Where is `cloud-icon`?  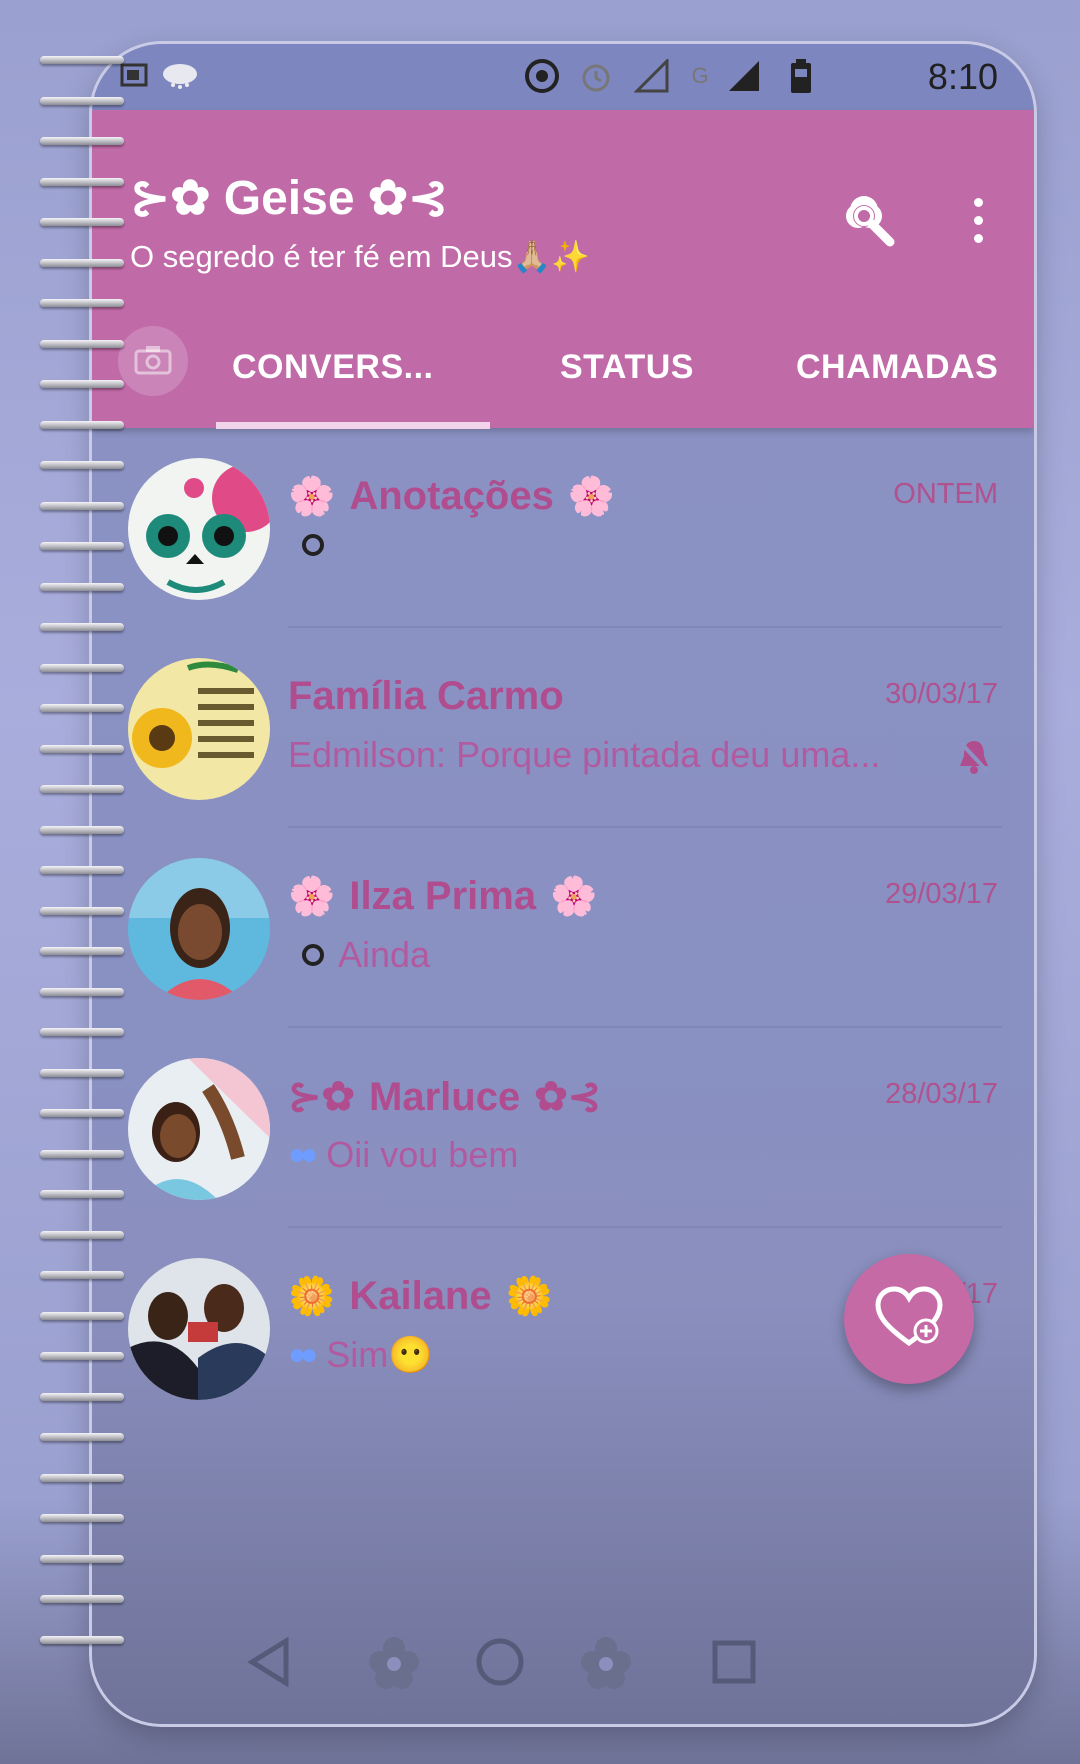 cloud-icon is located at coordinates (180, 76).